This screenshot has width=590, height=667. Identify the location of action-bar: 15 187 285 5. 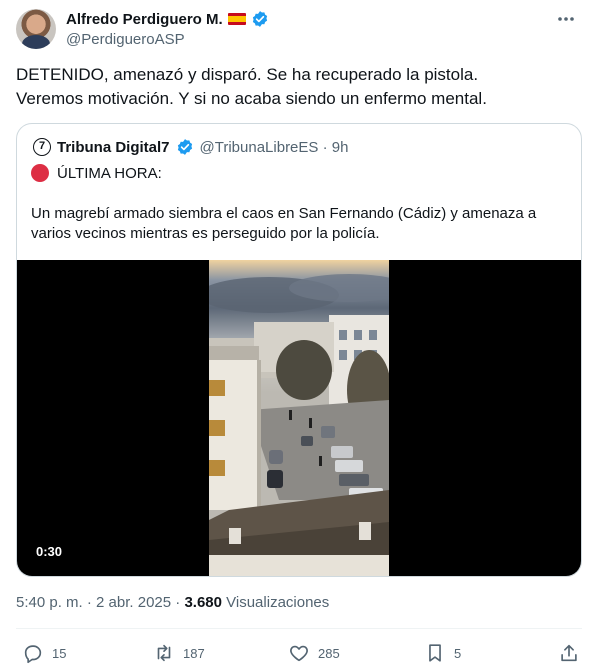
(295, 653).